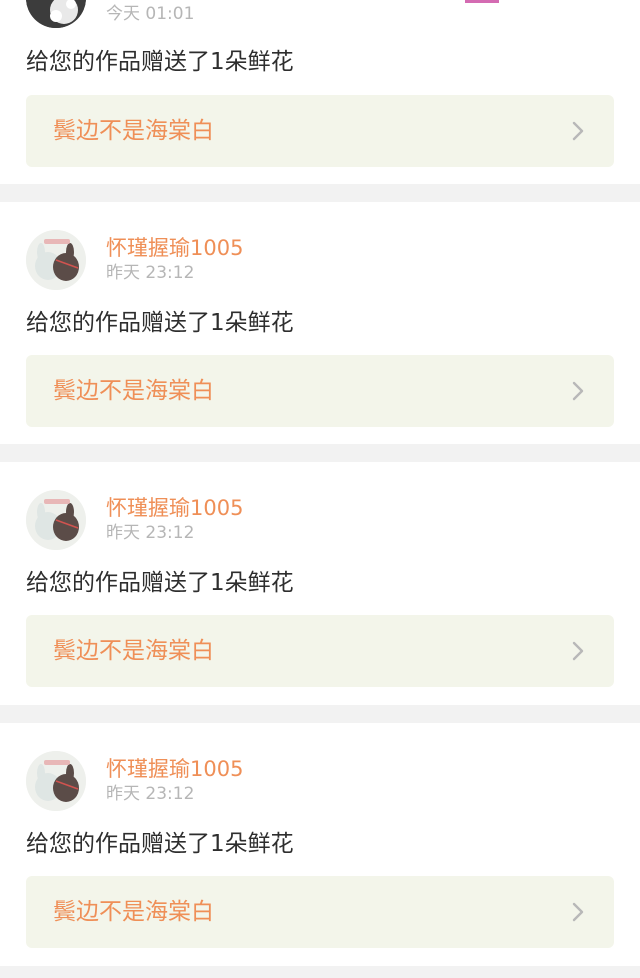 This screenshot has height=978, width=640. I want to click on avatar-image-icon, so click(56, 14).